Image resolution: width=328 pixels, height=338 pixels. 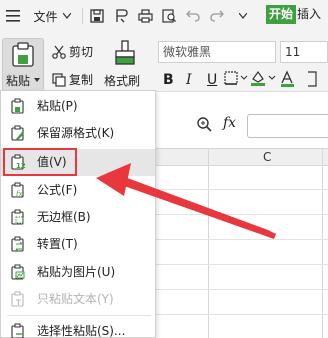 I want to click on print-icon, so click(x=145, y=16).